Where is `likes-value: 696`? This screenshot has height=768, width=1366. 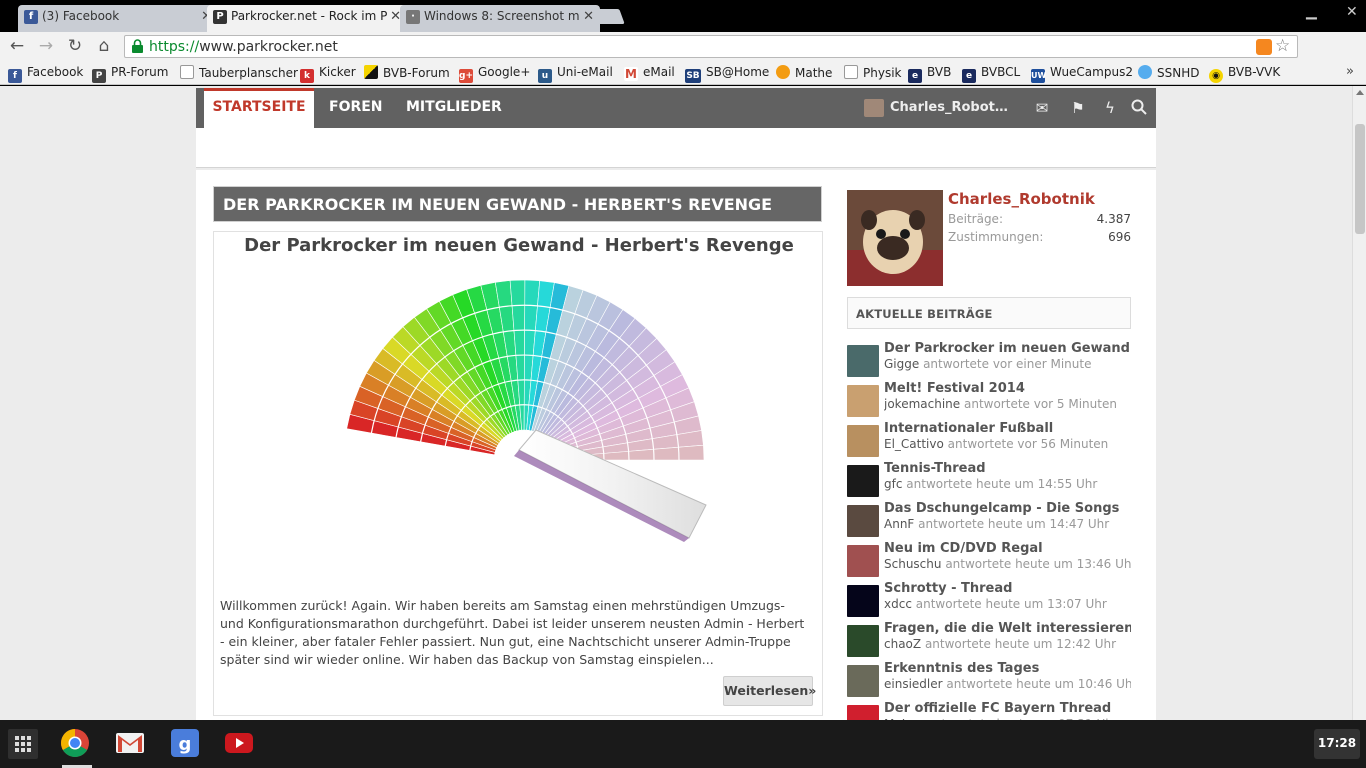
likes-value: 696 is located at coordinates (1095, 237).